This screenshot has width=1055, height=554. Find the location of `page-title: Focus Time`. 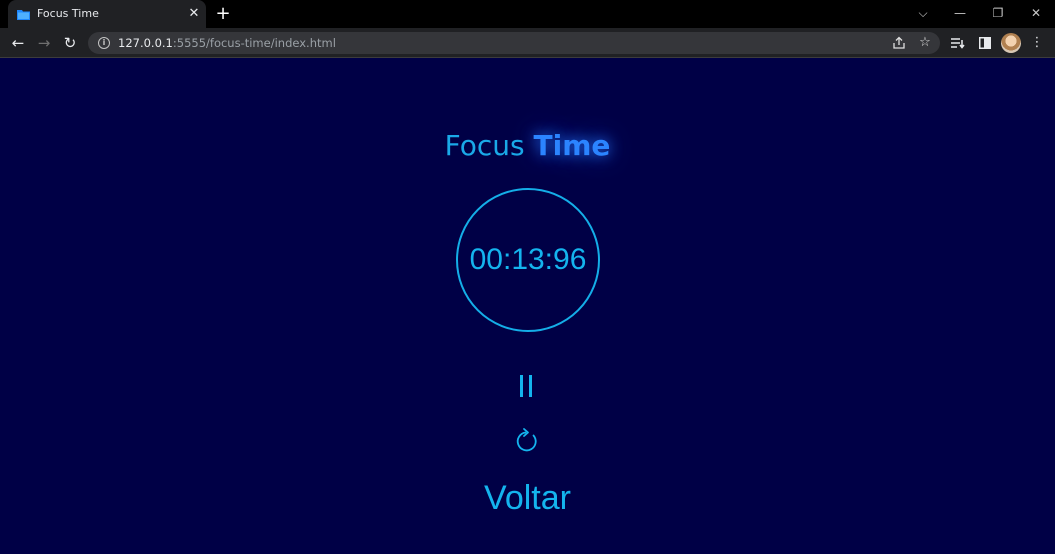

page-title: Focus Time is located at coordinates (527, 145).